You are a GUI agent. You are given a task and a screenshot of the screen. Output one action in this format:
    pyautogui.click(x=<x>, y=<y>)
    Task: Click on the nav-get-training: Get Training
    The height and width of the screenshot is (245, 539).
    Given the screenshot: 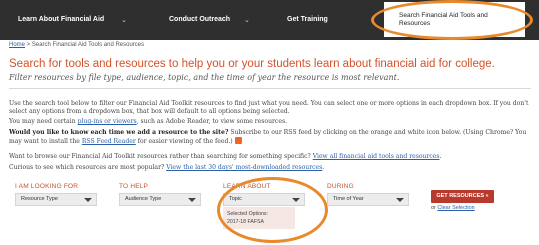 What is the action you would take?
    pyautogui.click(x=307, y=20)
    